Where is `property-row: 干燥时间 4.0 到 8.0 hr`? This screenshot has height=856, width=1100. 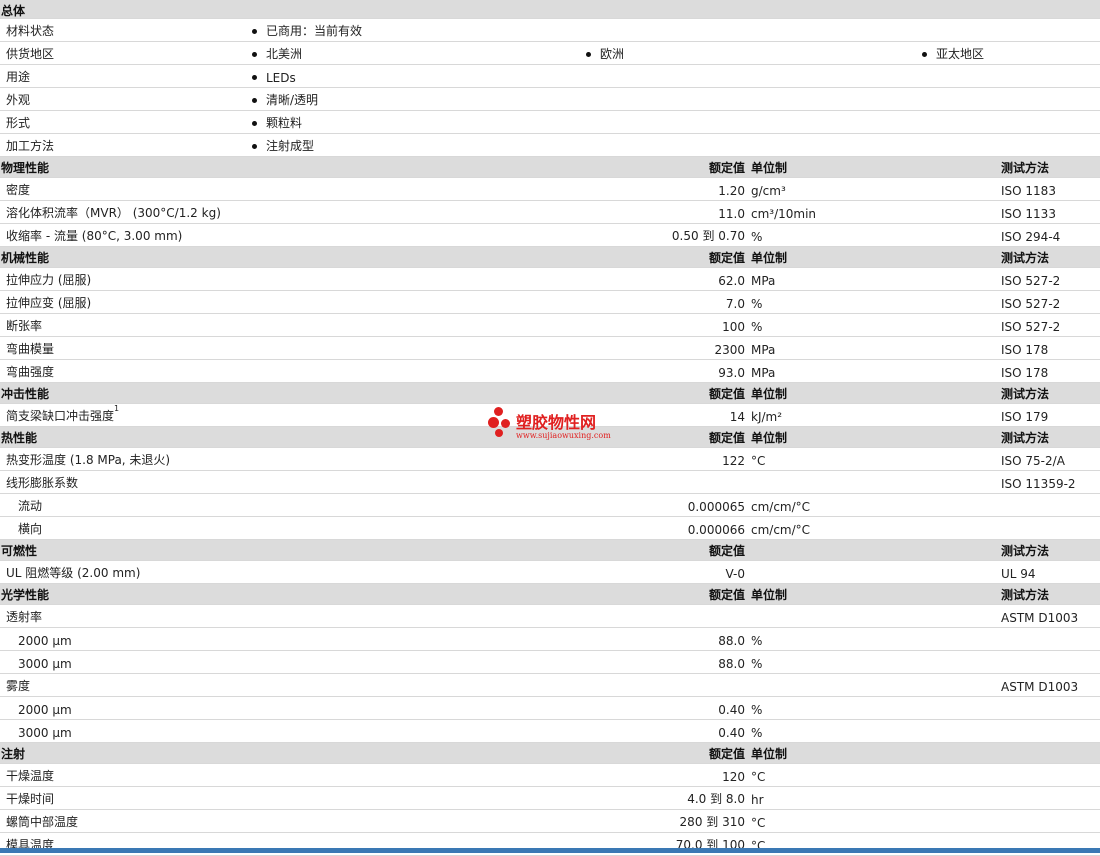
property-row: 干燥时间 4.0 到 8.0 hr is located at coordinates (550, 798).